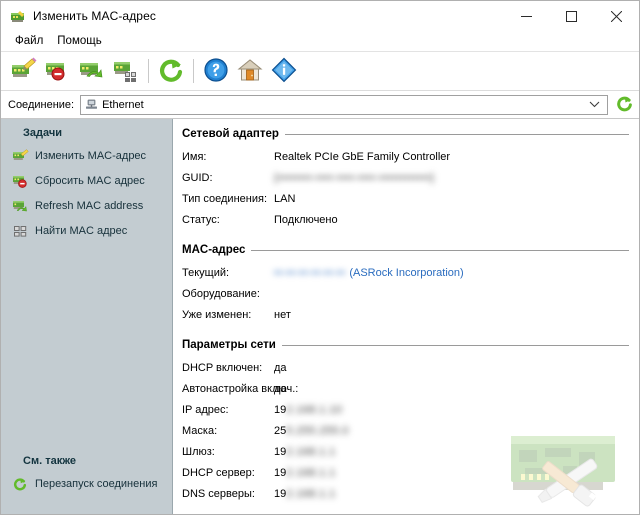  I want to click on sidebar-seealso-group: См. также Перезапуск соединения, so click(86, 471).